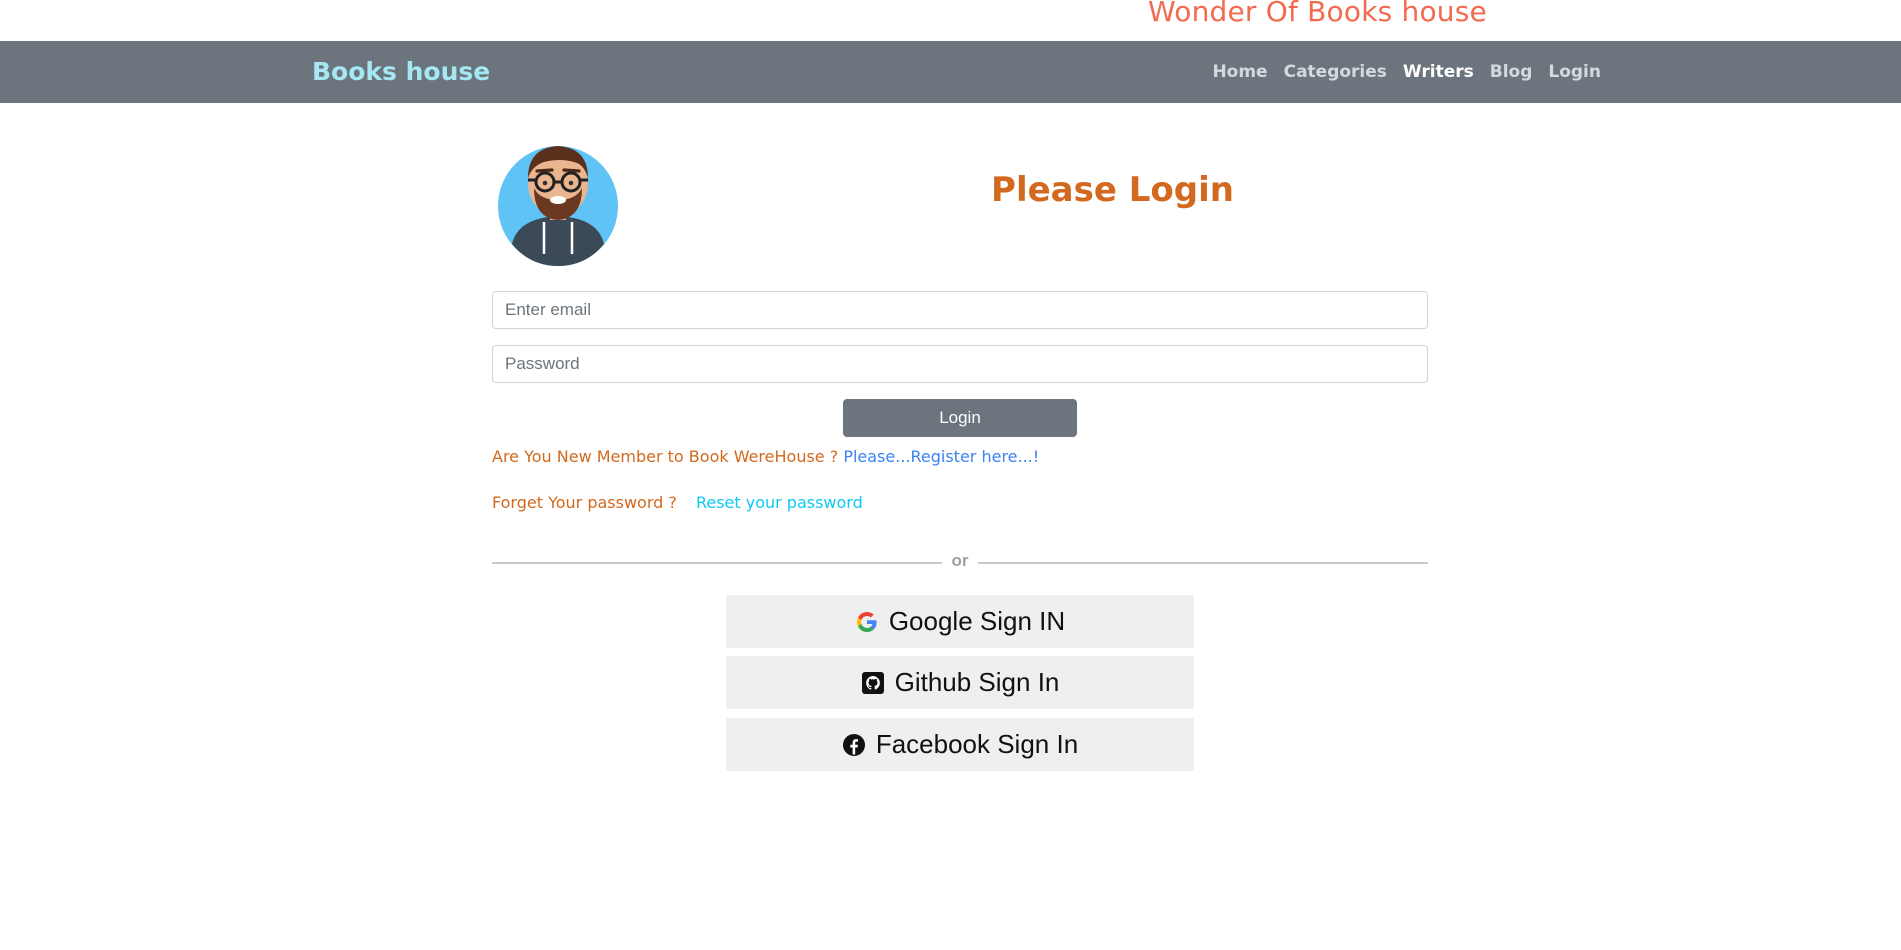 The image size is (1901, 950). I want to click on google-icon, so click(866, 621).